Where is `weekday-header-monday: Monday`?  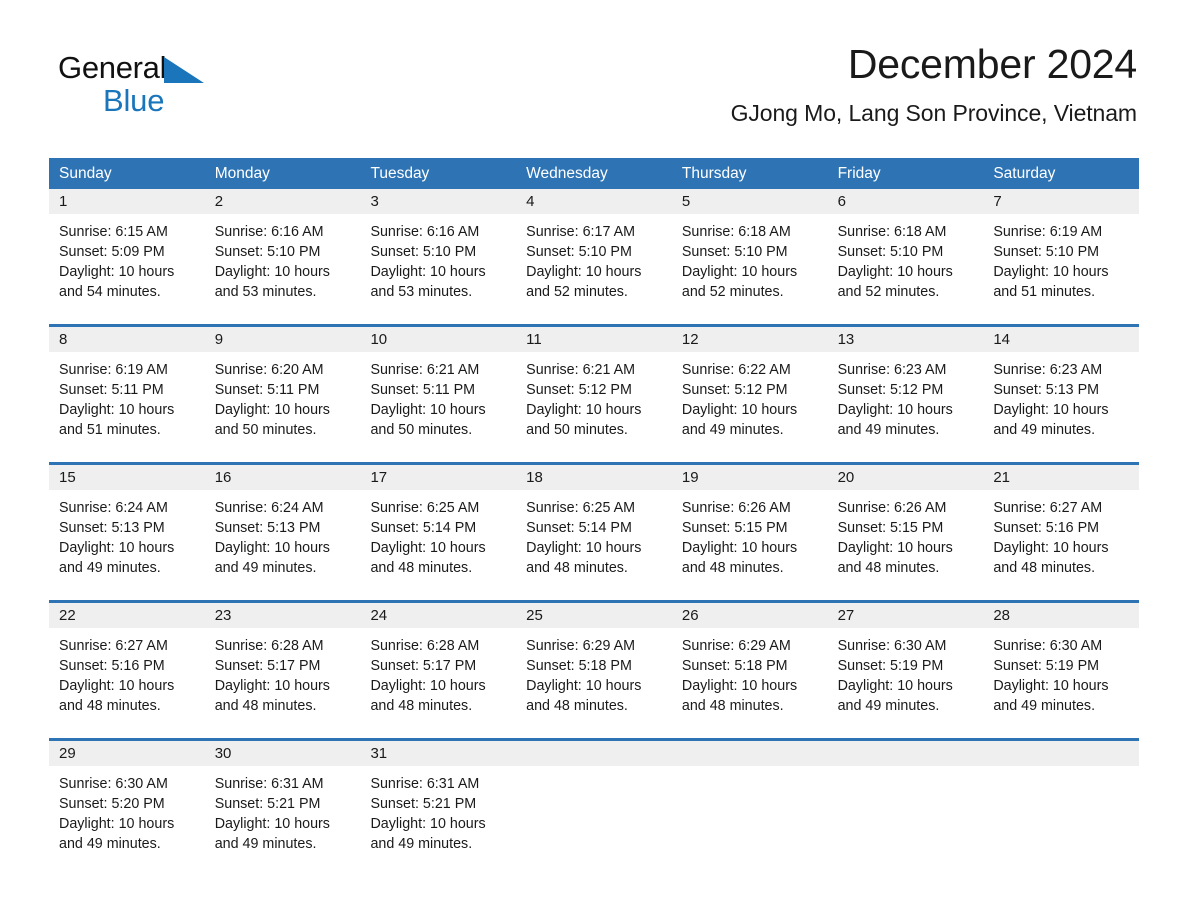 weekday-header-monday: Monday is located at coordinates (242, 173).